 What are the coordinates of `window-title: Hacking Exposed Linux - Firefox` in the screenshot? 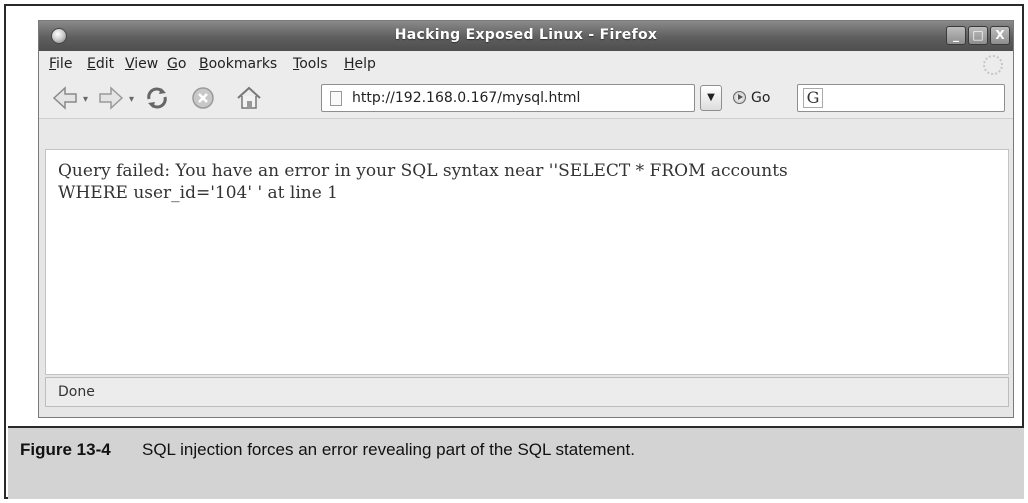 It's located at (526, 35).